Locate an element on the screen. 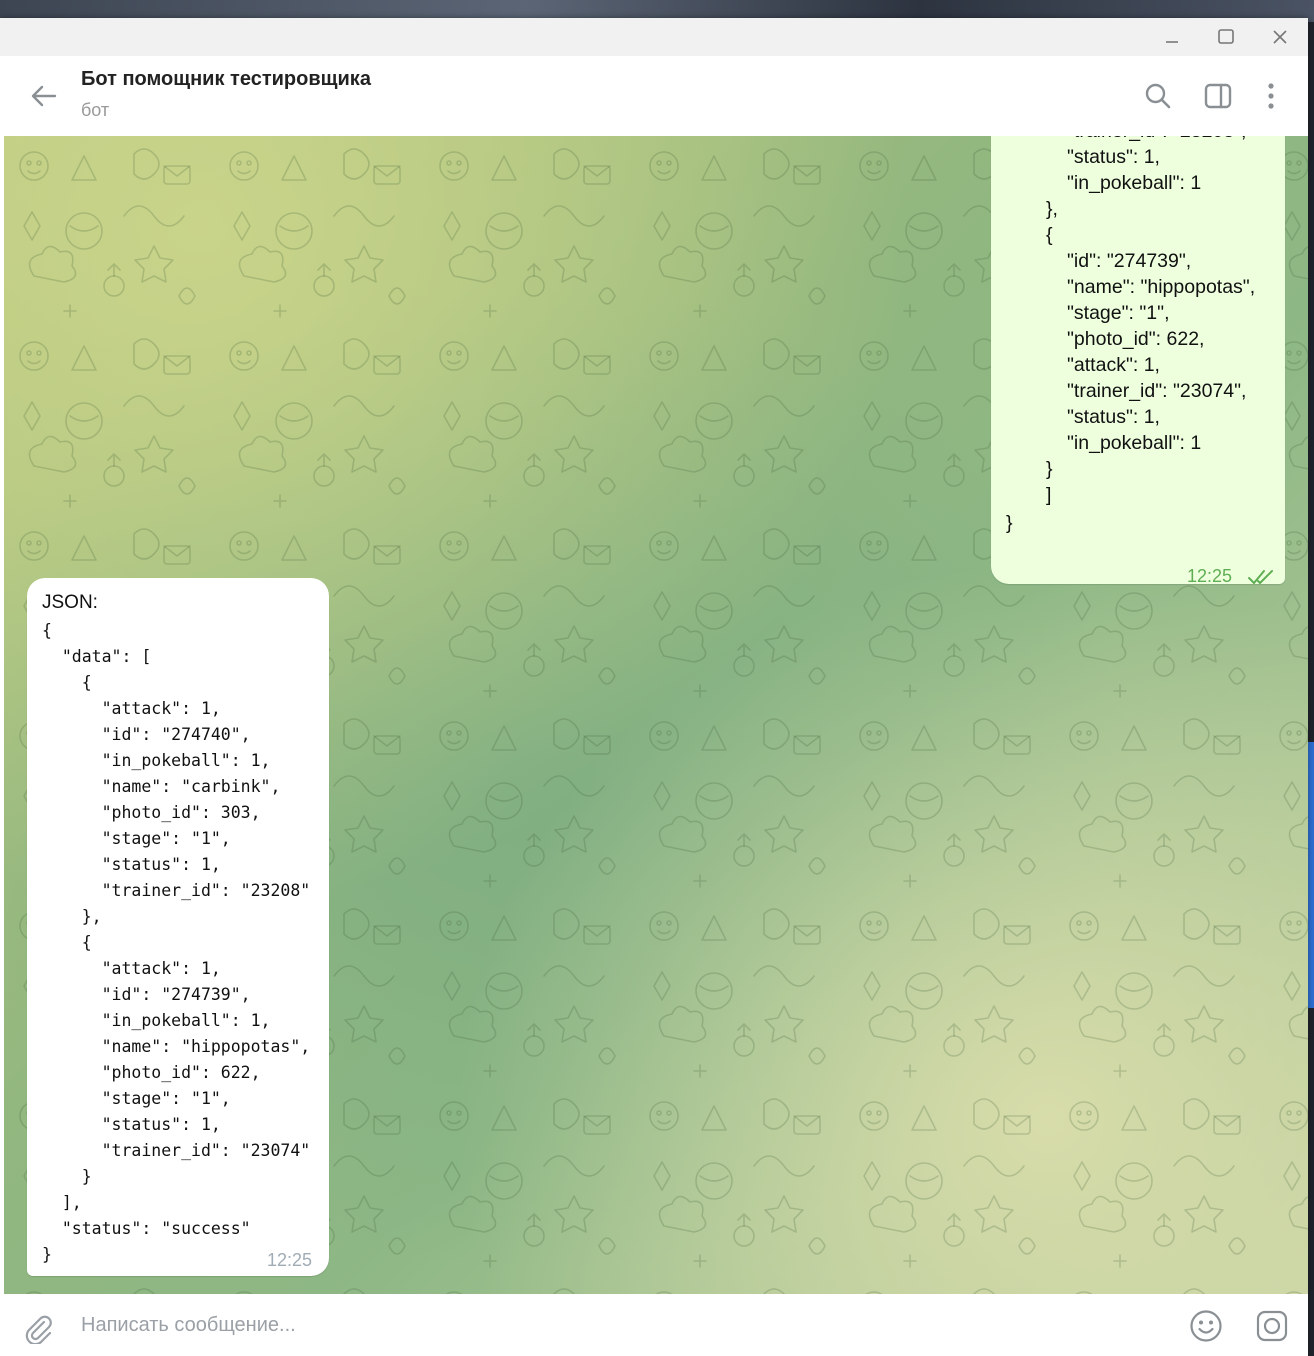 The image size is (1314, 1356). more-vertical-icon is located at coordinates (1271, 96).